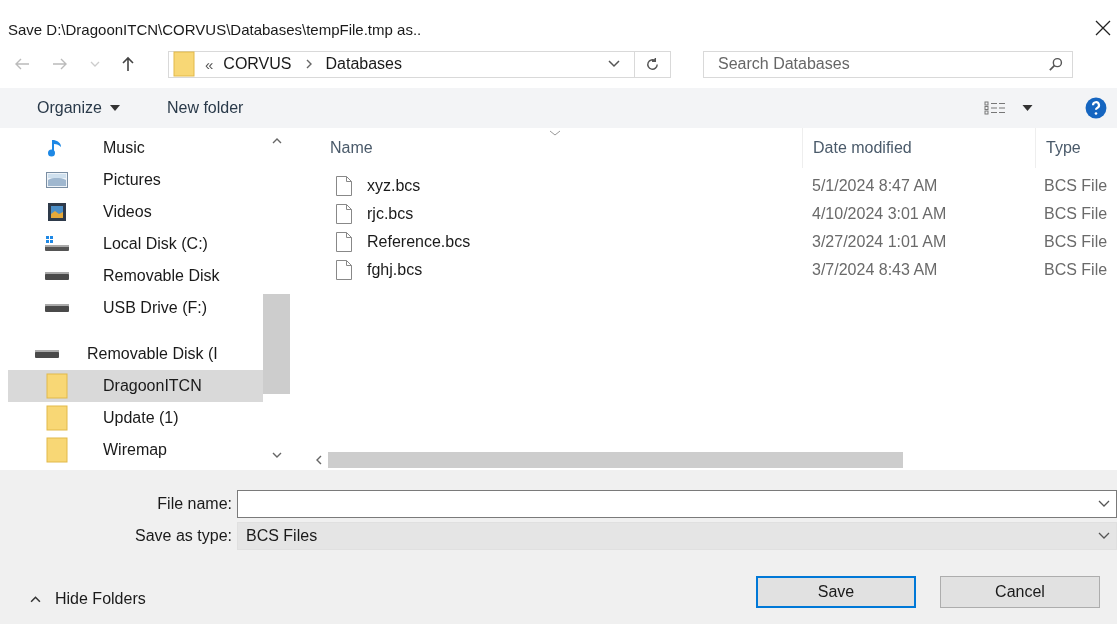 The width and height of the screenshot is (1117, 624). Describe the element at coordinates (652, 64) in the screenshot. I see `refresh-icon` at that location.